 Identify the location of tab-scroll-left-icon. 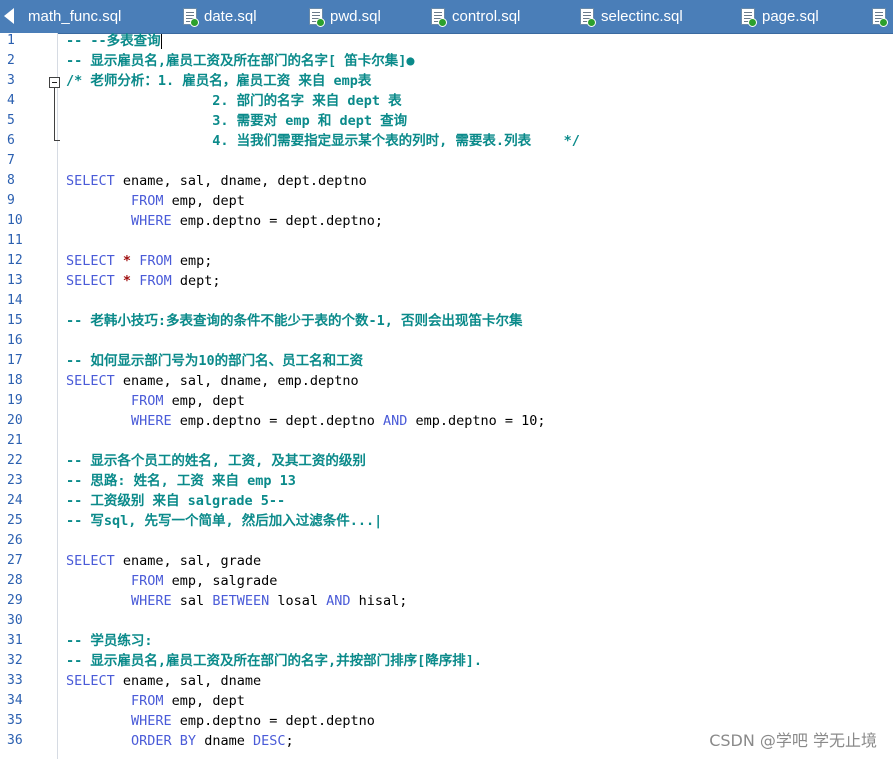
(9, 16).